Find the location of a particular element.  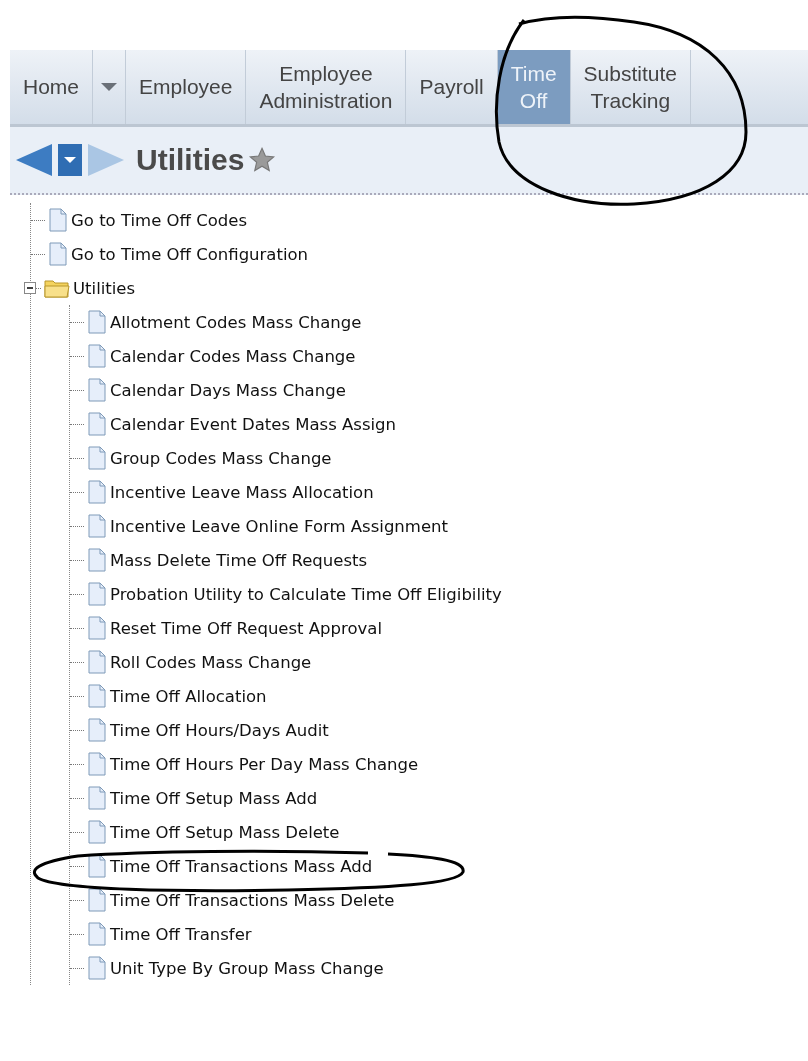

nav-tab: Payroll is located at coordinates (452, 87).